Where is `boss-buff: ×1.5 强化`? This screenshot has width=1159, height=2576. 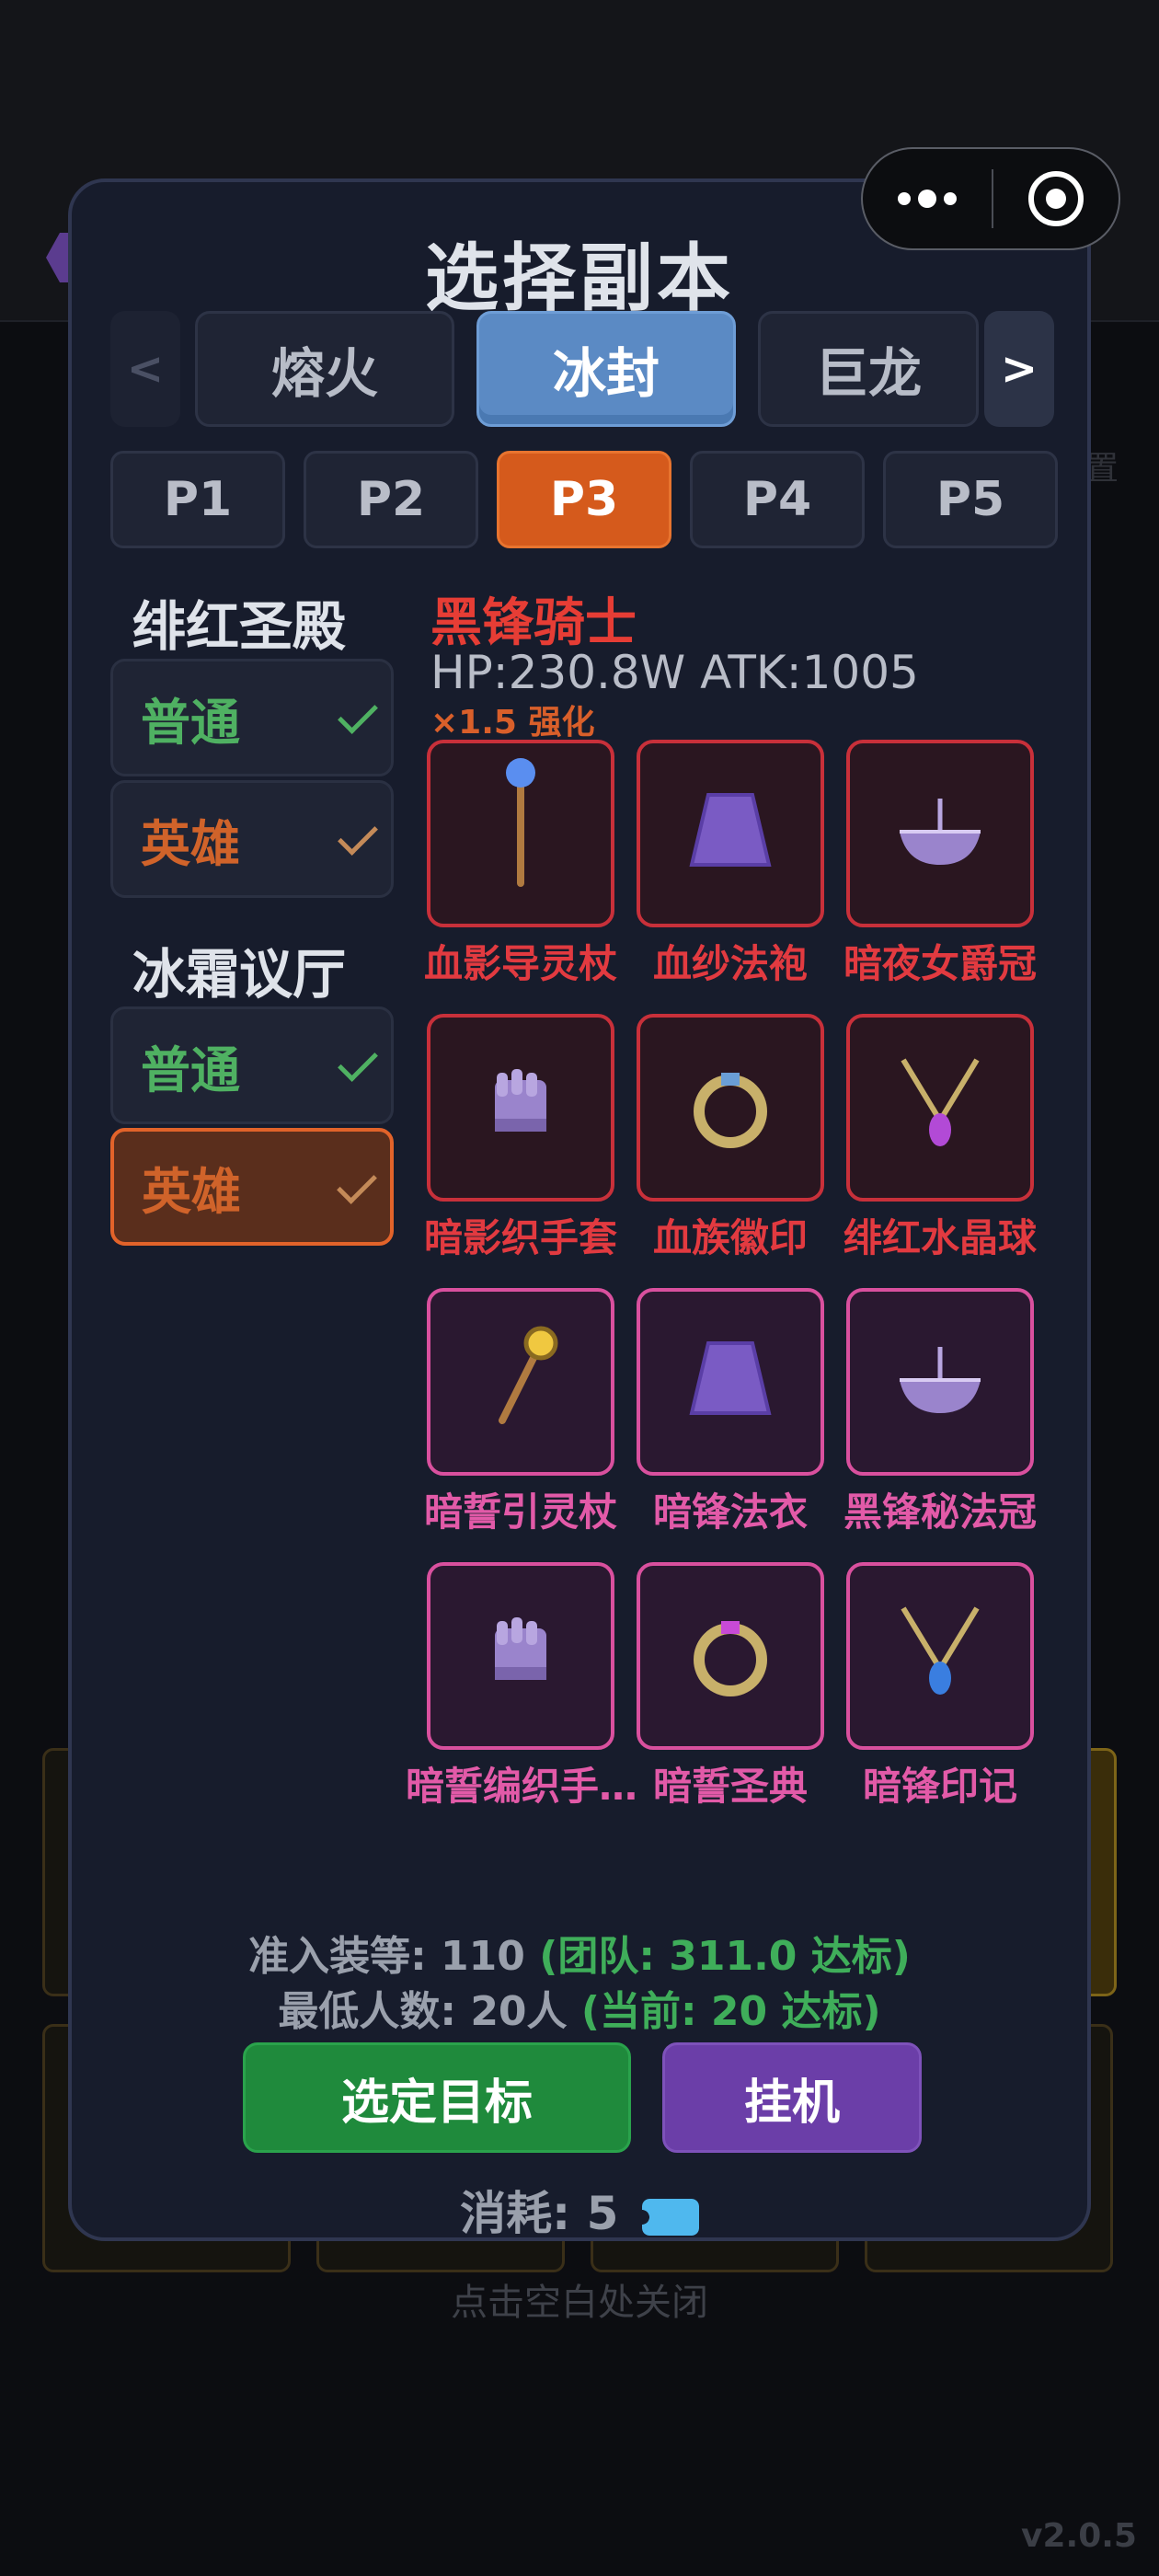 boss-buff: ×1.5 强化 is located at coordinates (512, 723).